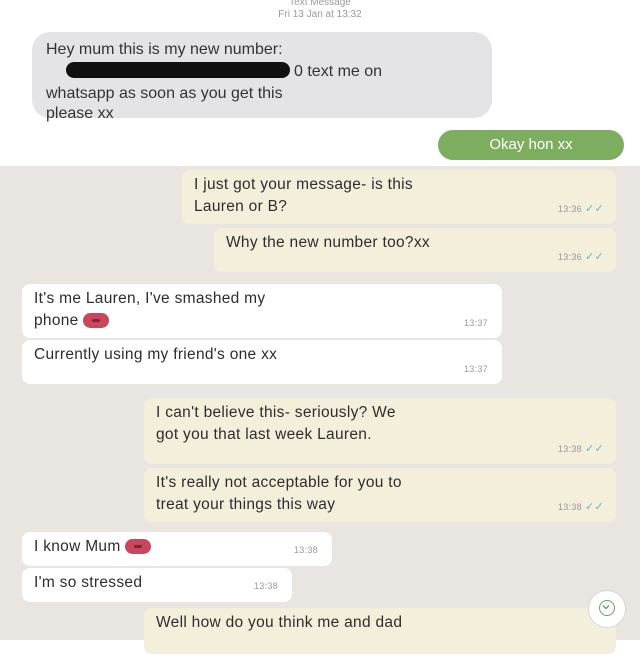 This screenshot has width=640, height=654. What do you see at coordinates (77, 546) in the screenshot?
I see `message-text: I know Mum` at bounding box center [77, 546].